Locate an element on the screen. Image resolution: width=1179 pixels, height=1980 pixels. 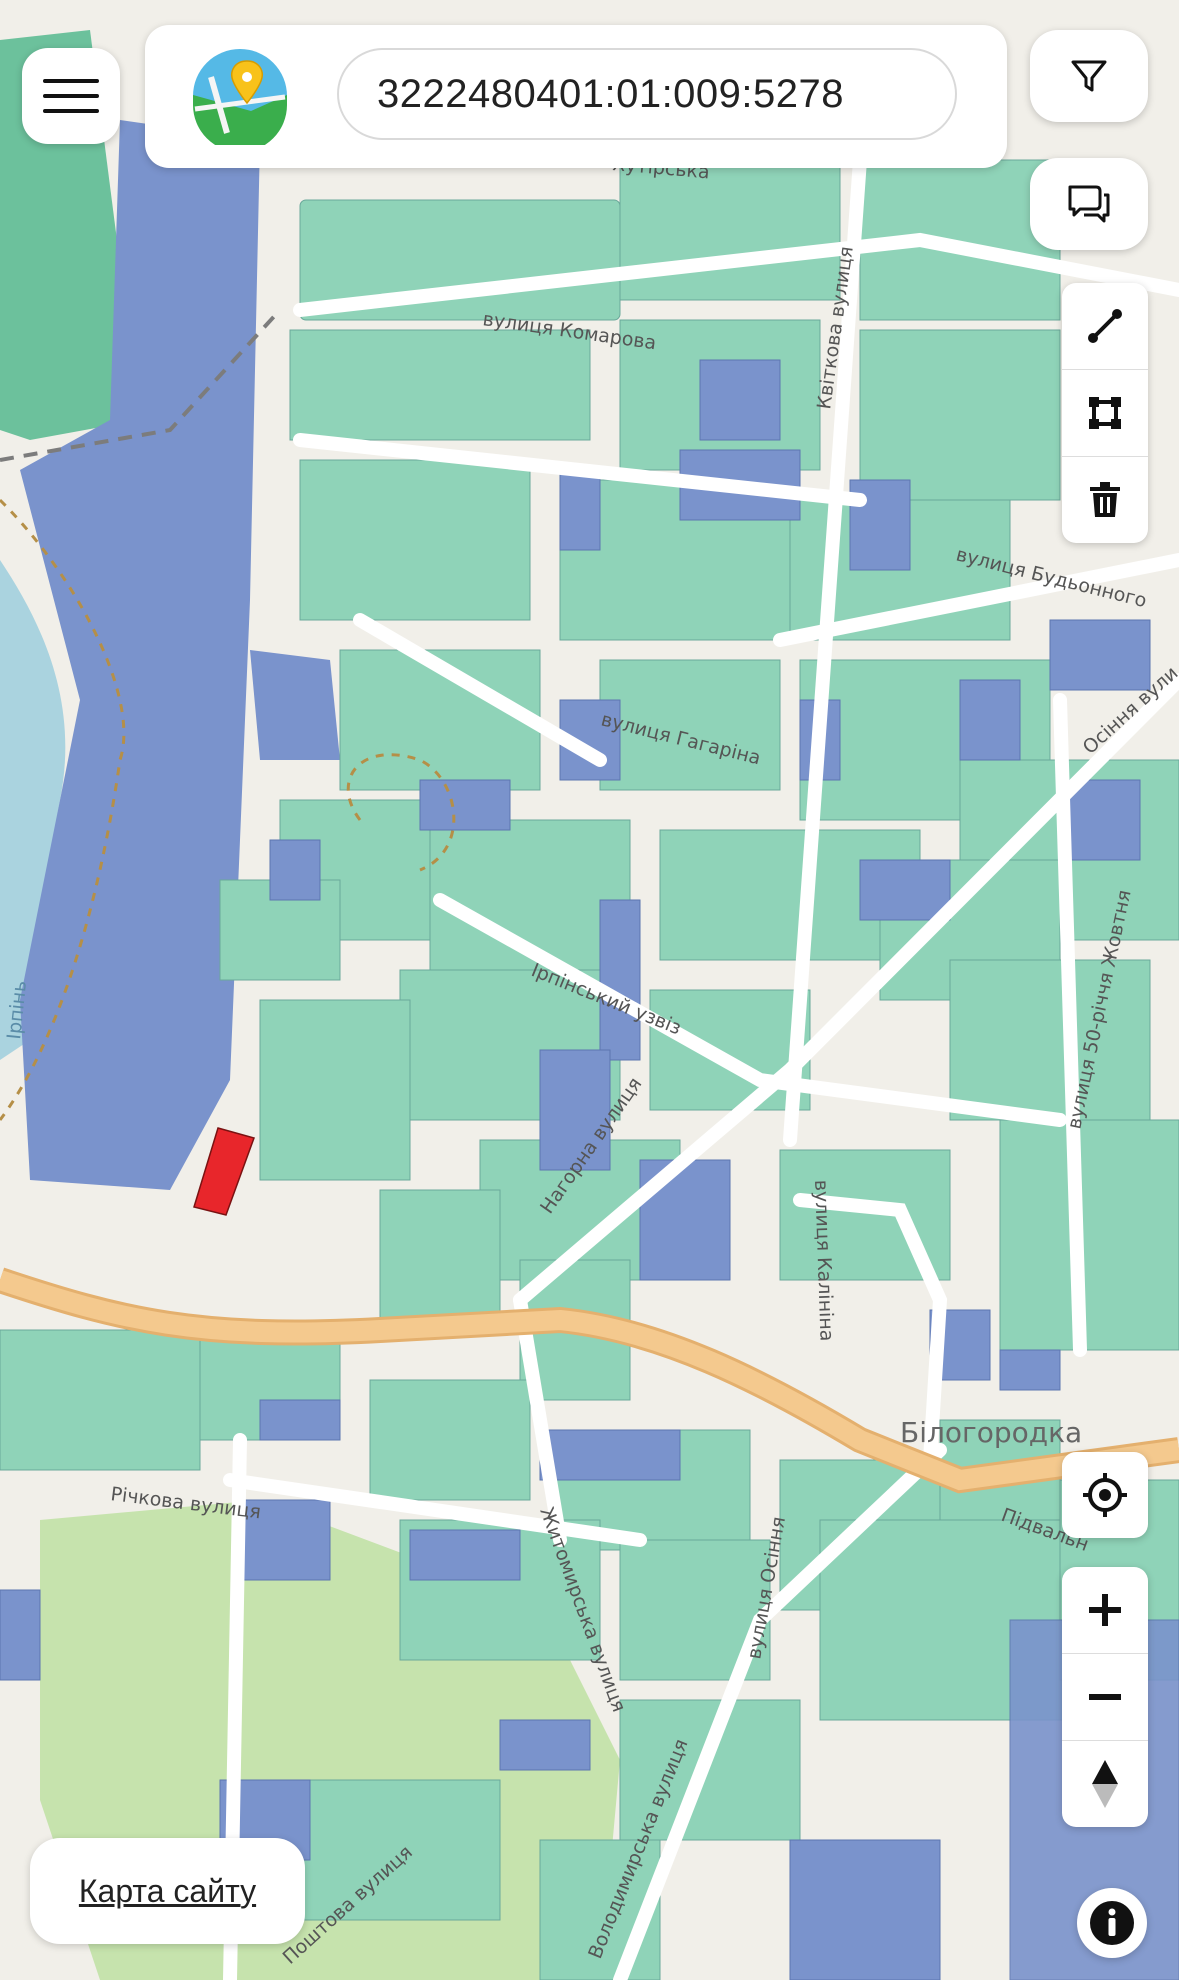
menu-button is located at coordinates (71, 96).